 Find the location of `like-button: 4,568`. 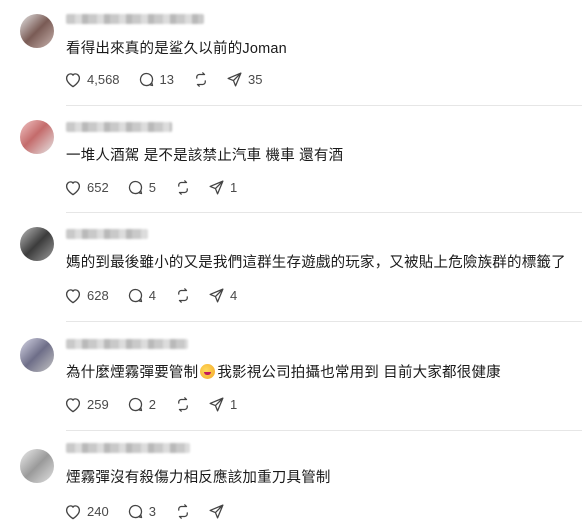

like-button: 4,568 is located at coordinates (92, 79).